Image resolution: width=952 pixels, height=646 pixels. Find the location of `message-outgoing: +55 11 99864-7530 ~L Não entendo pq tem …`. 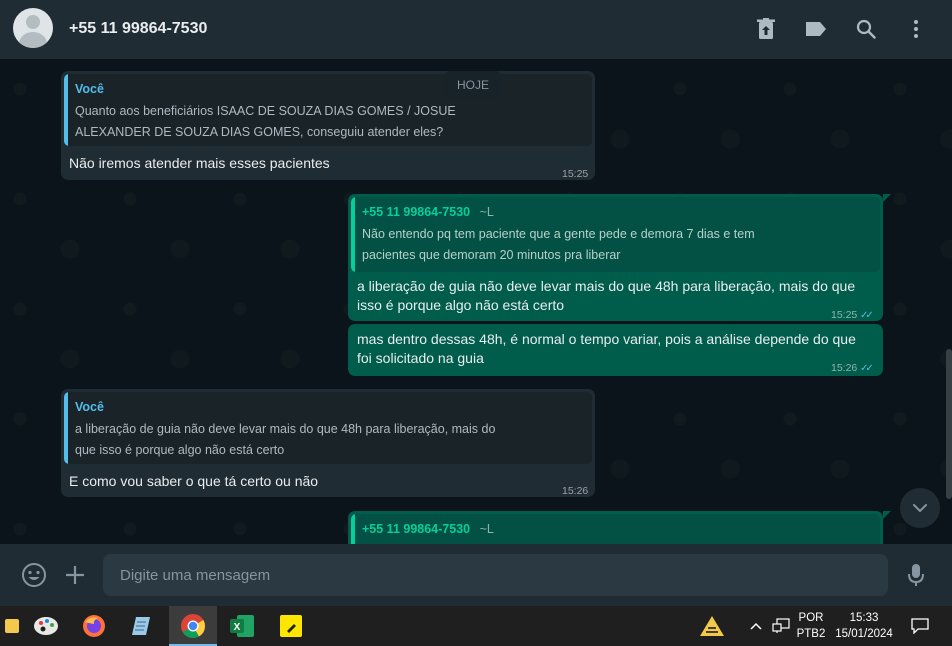

message-outgoing: +55 11 99864-7530 ~L Não entendo pq tem … is located at coordinates (615, 257).